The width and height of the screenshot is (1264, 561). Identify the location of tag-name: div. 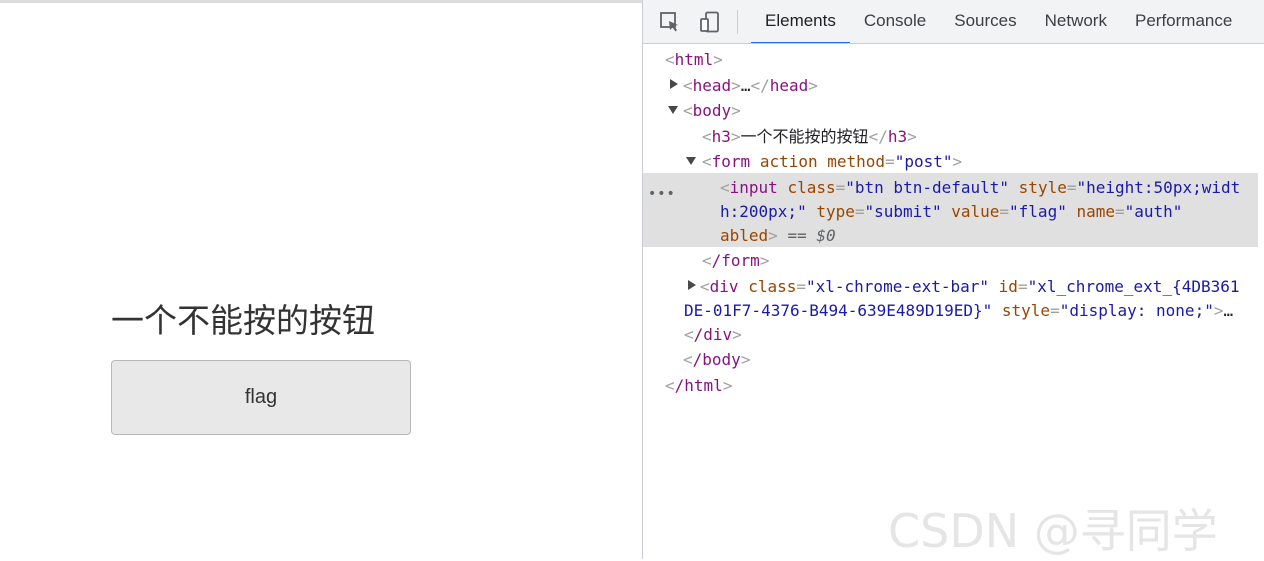
(724, 286).